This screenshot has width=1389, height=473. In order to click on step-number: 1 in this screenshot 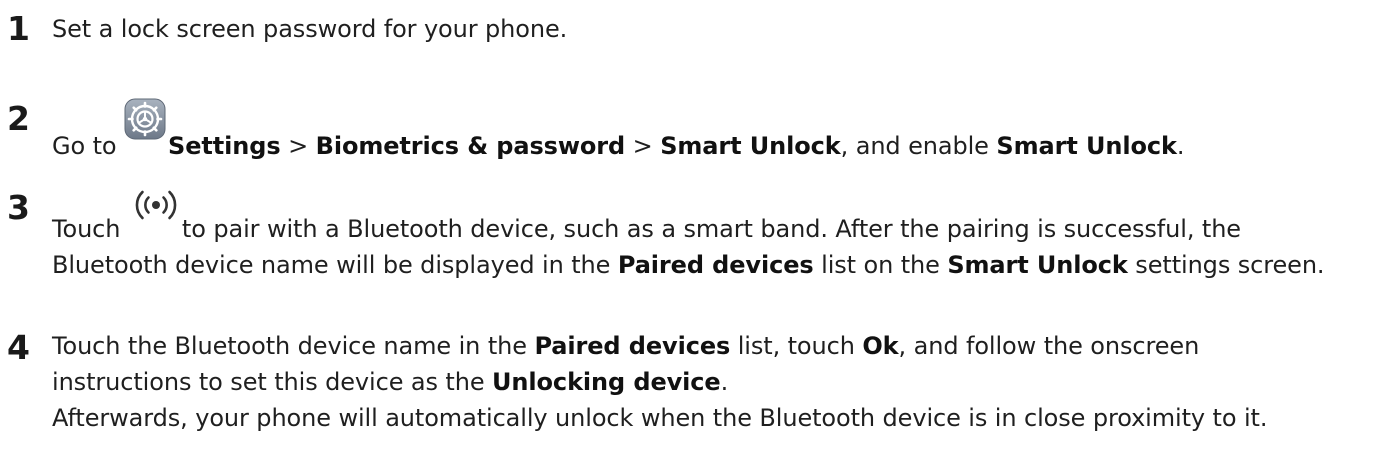, I will do `click(18, 28)`.